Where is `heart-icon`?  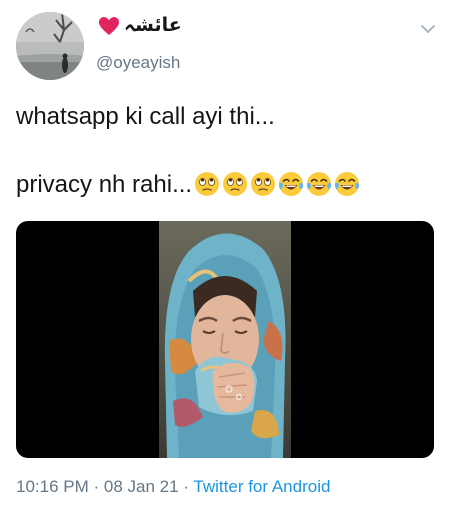 heart-icon is located at coordinates (109, 26).